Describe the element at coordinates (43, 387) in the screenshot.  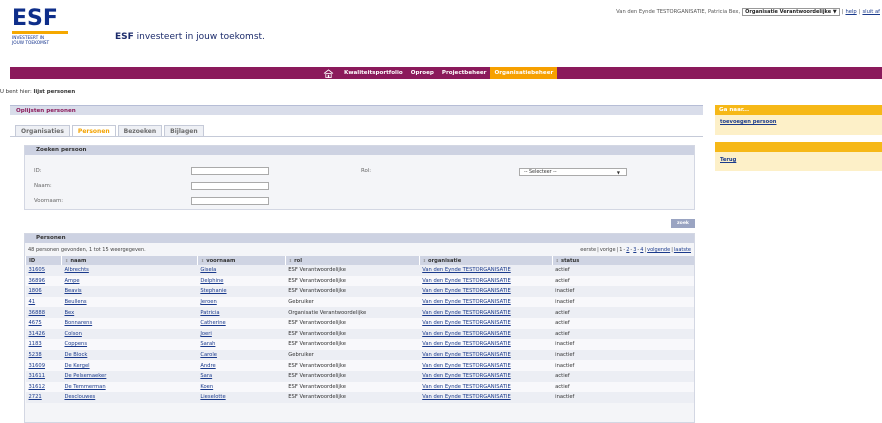
I see `cell-id: 31612` at that location.